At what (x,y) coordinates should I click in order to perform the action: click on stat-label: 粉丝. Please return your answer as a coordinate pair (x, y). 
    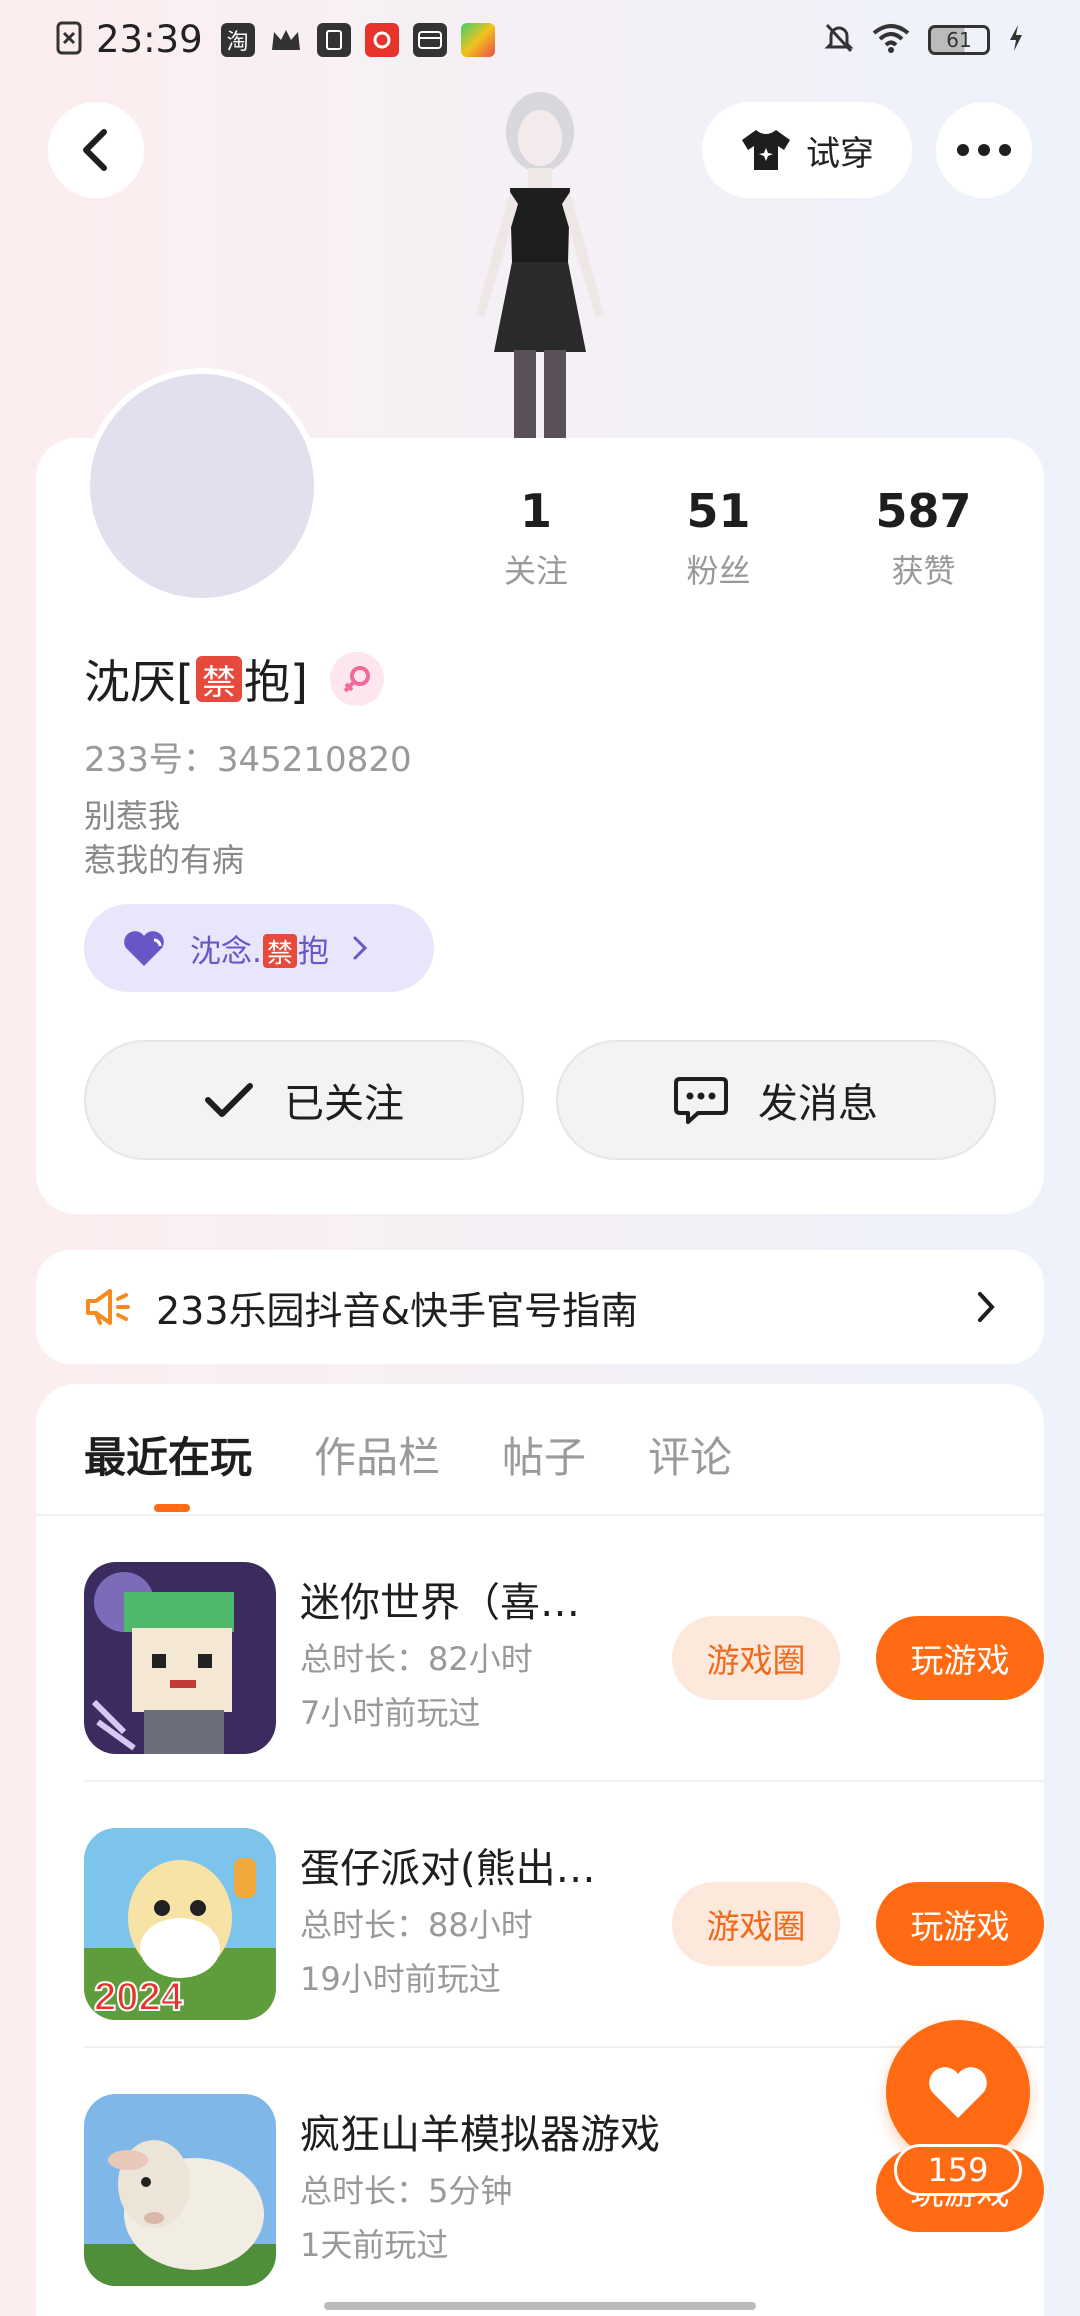
    Looking at the image, I should click on (718, 571).